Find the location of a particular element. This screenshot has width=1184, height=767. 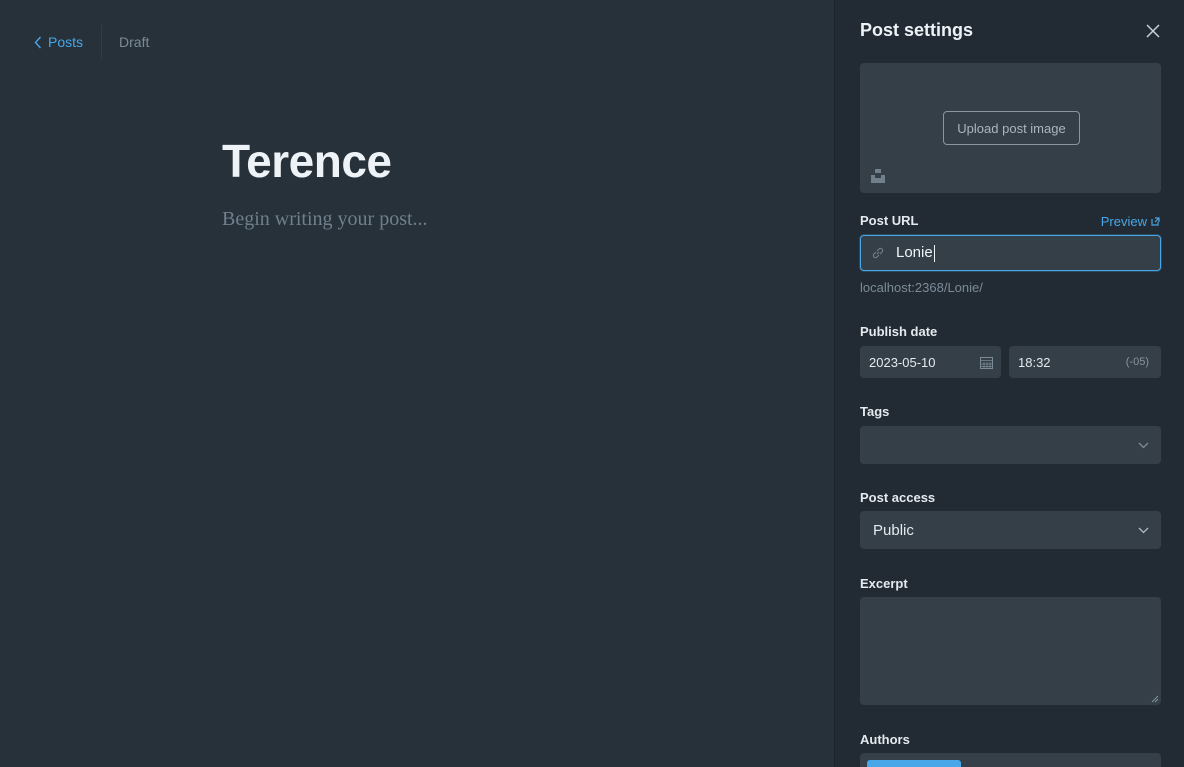

post-title-input: Terence is located at coordinates (307, 161).